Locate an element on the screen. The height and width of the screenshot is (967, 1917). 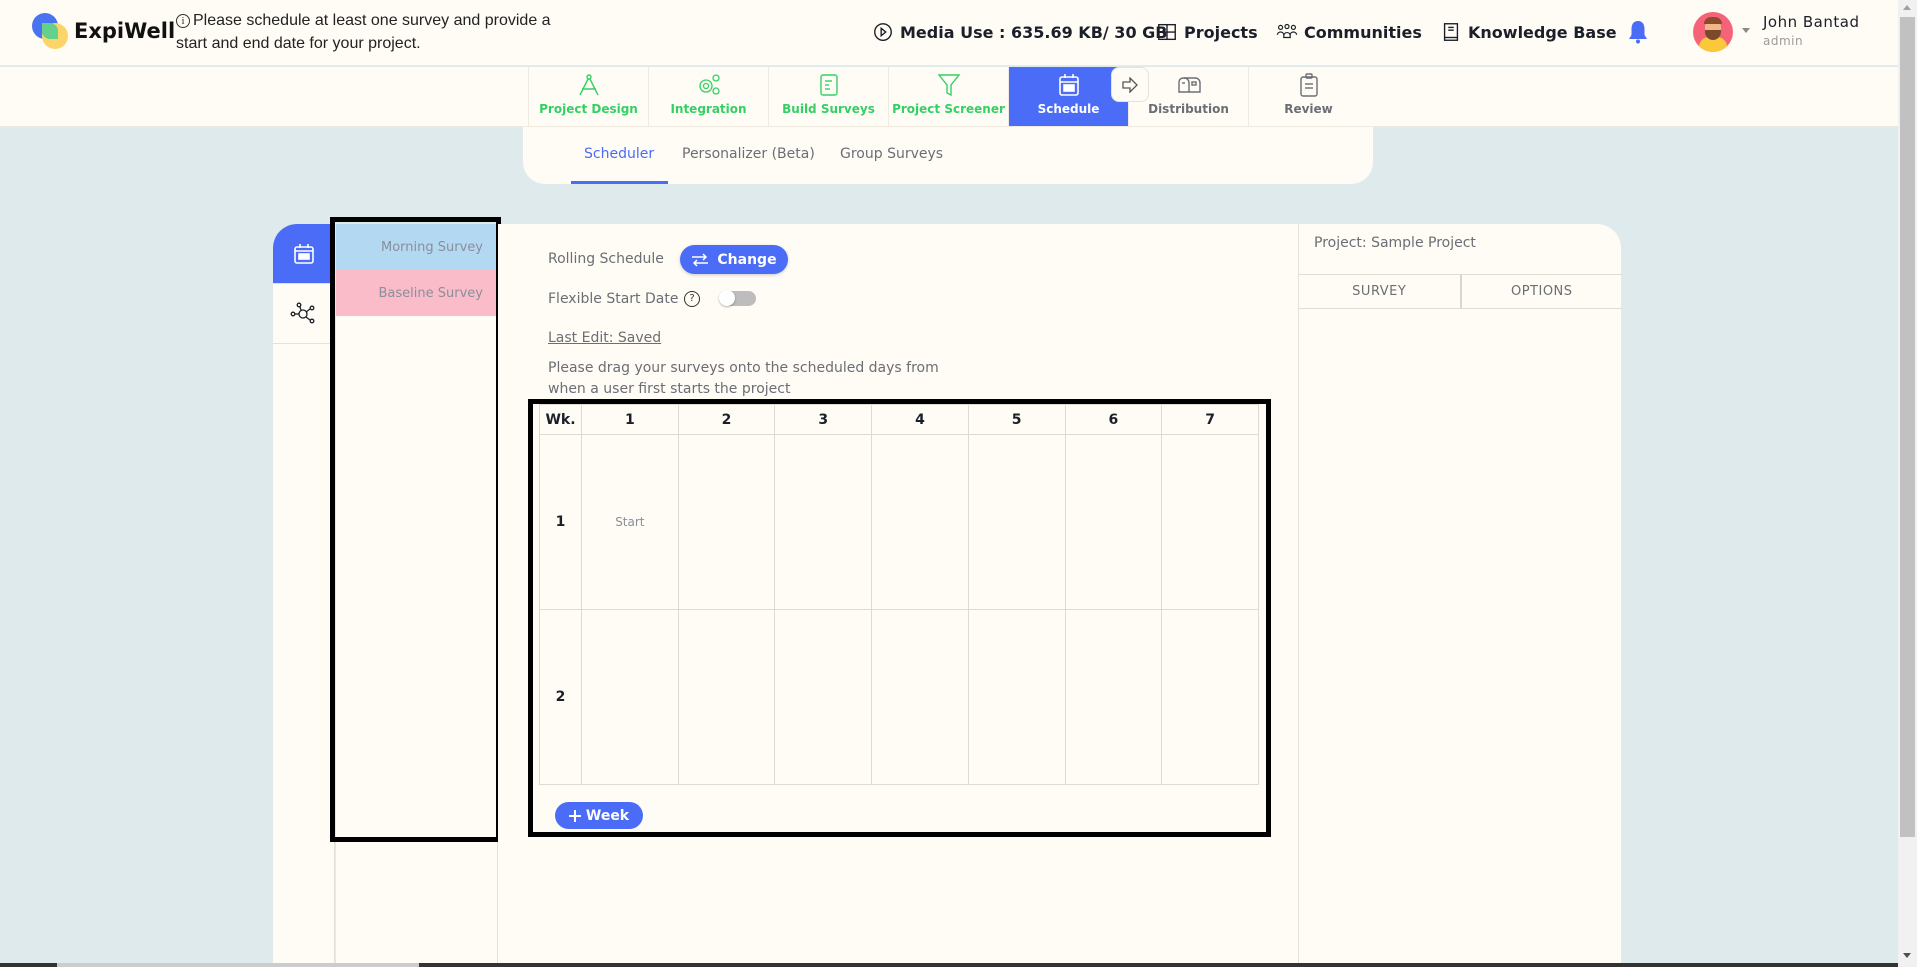
vertical-scrollbar is located at coordinates (1907, 483).